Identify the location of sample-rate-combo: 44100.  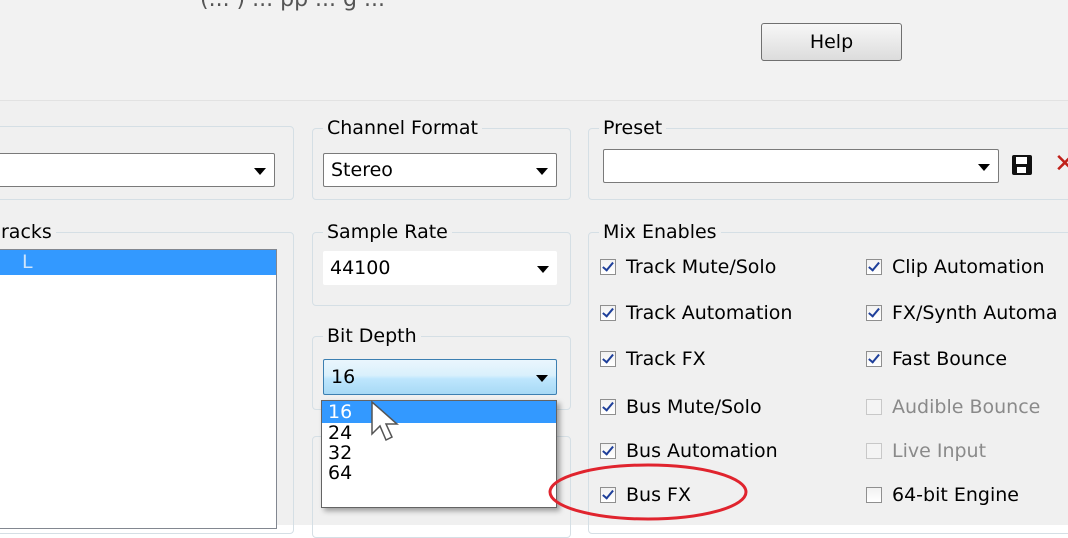
(440, 268).